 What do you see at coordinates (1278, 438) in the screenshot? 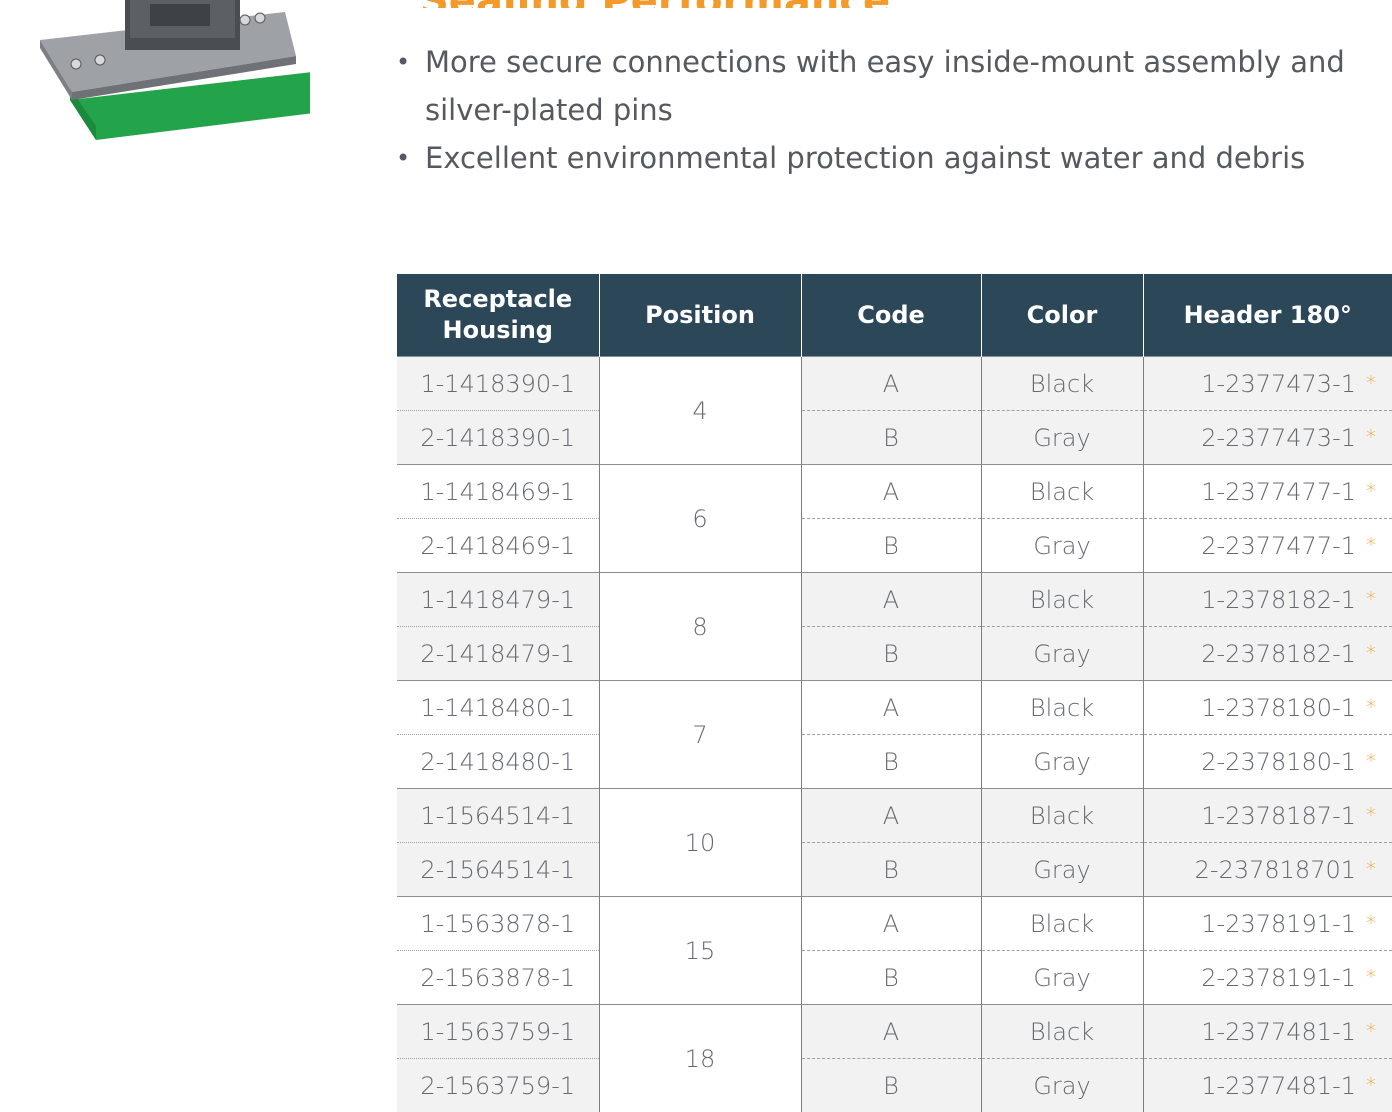
I see `header-part-number: 2-2377473-1` at bounding box center [1278, 438].